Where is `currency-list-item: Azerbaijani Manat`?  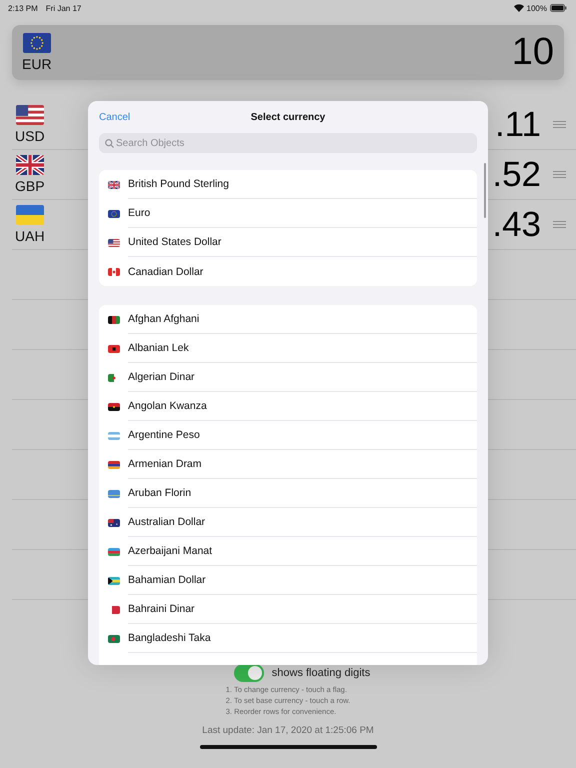
currency-list-item: Azerbaijani Manat is located at coordinates (288, 551).